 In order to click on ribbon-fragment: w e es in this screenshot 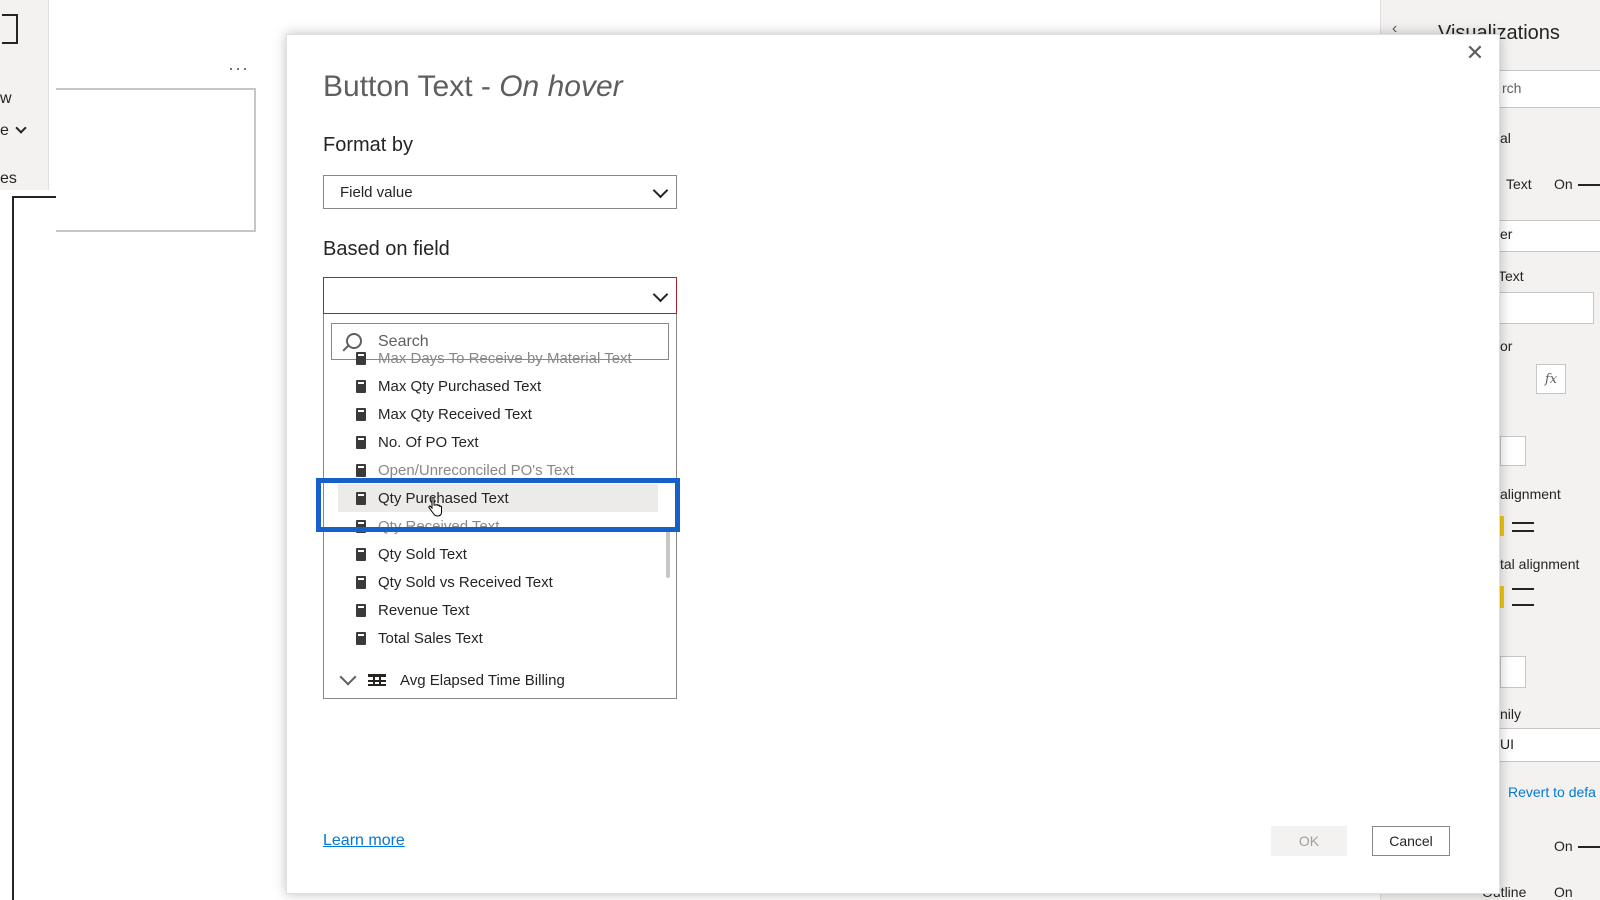, I will do `click(24, 95)`.